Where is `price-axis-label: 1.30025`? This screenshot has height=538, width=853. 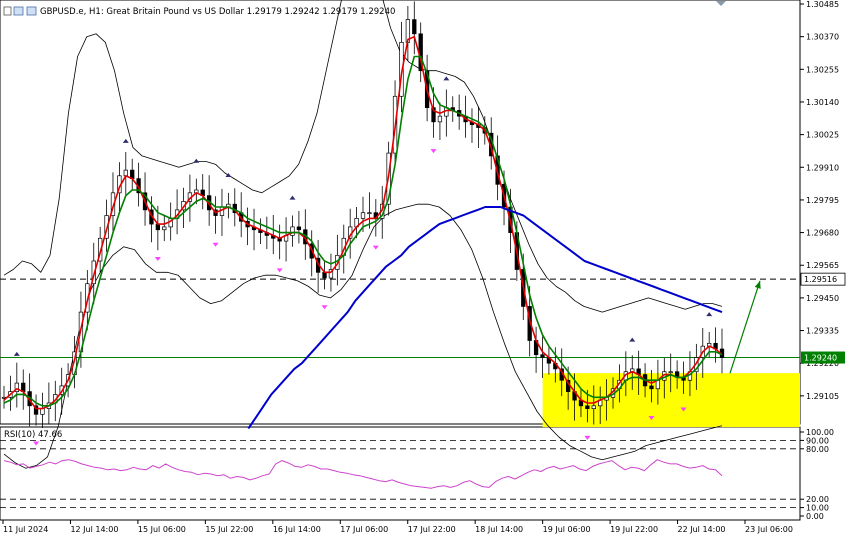
price-axis-label: 1.30025 is located at coordinates (822, 135).